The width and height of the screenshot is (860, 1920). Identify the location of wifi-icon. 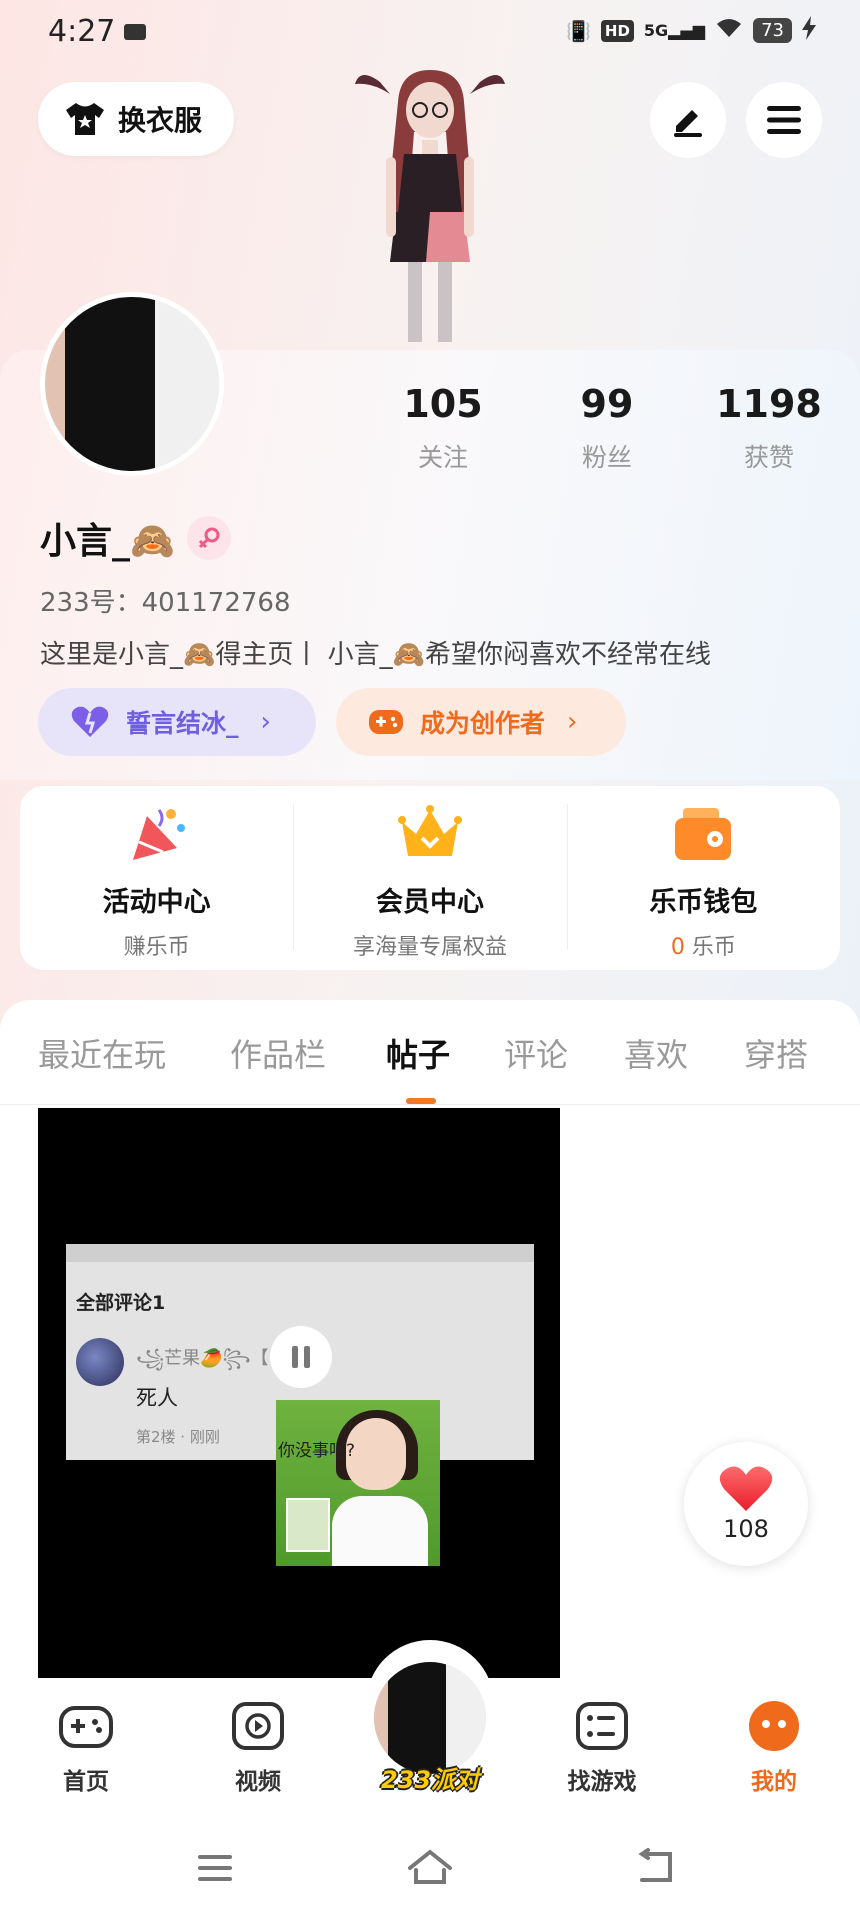
(729, 30).